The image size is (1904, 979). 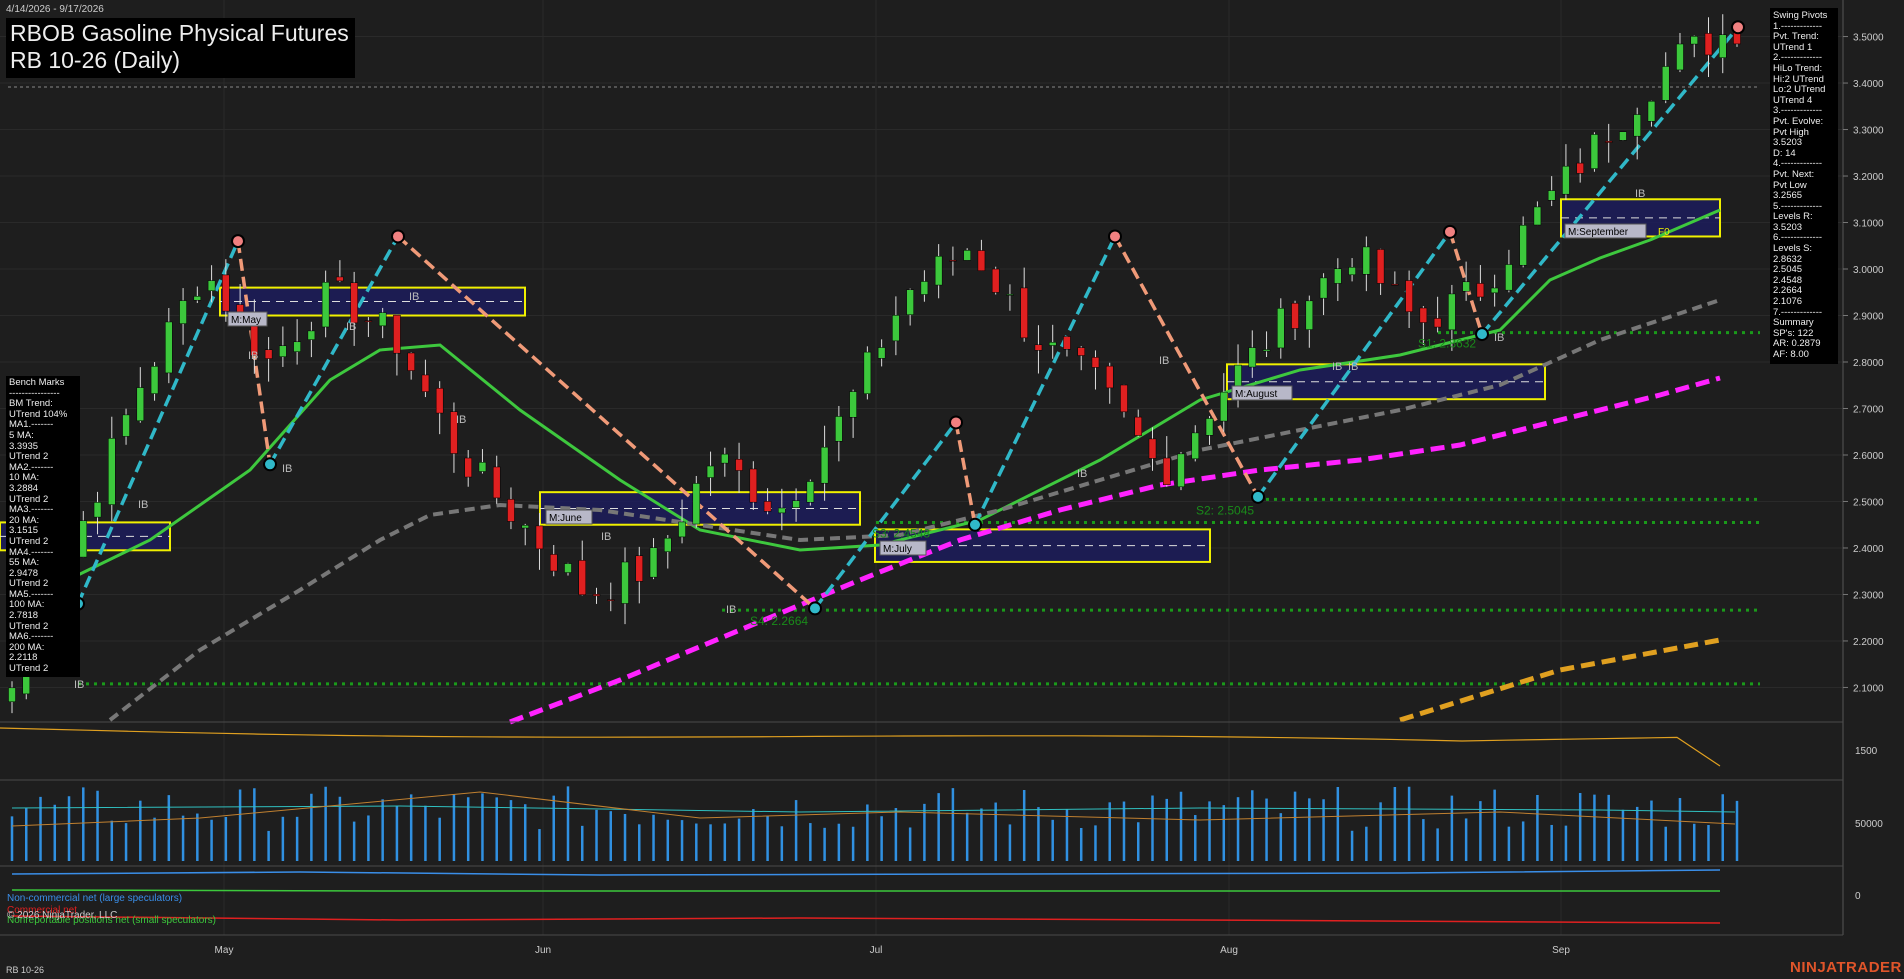 What do you see at coordinates (1868, 177) in the screenshot?
I see `price-tick-label: 3.2000` at bounding box center [1868, 177].